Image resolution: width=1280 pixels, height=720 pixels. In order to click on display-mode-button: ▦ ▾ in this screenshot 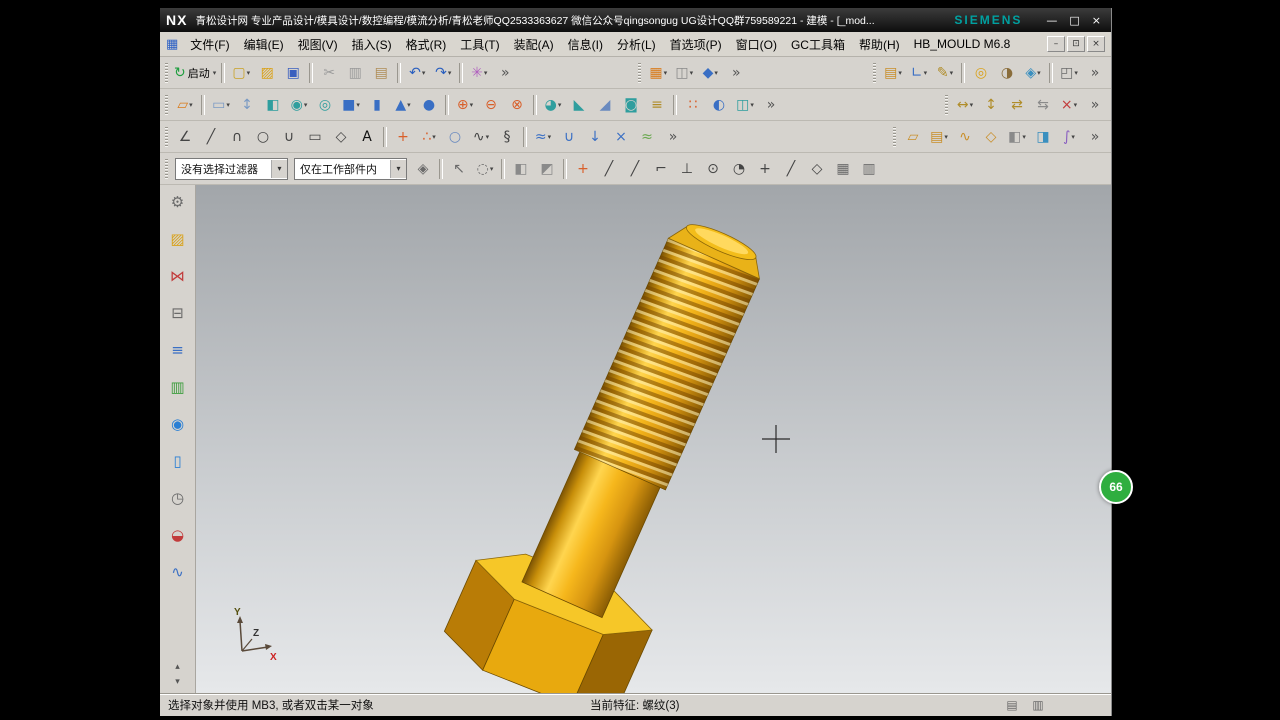, I will do `click(658, 73)`.